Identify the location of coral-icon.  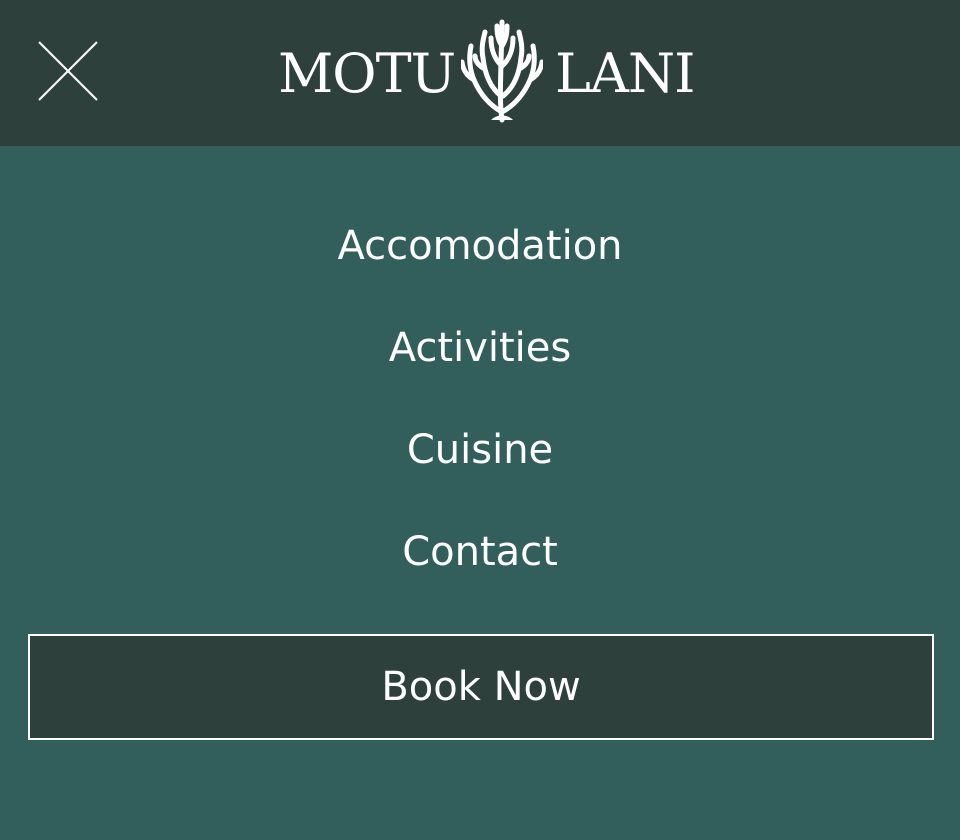
(502, 71).